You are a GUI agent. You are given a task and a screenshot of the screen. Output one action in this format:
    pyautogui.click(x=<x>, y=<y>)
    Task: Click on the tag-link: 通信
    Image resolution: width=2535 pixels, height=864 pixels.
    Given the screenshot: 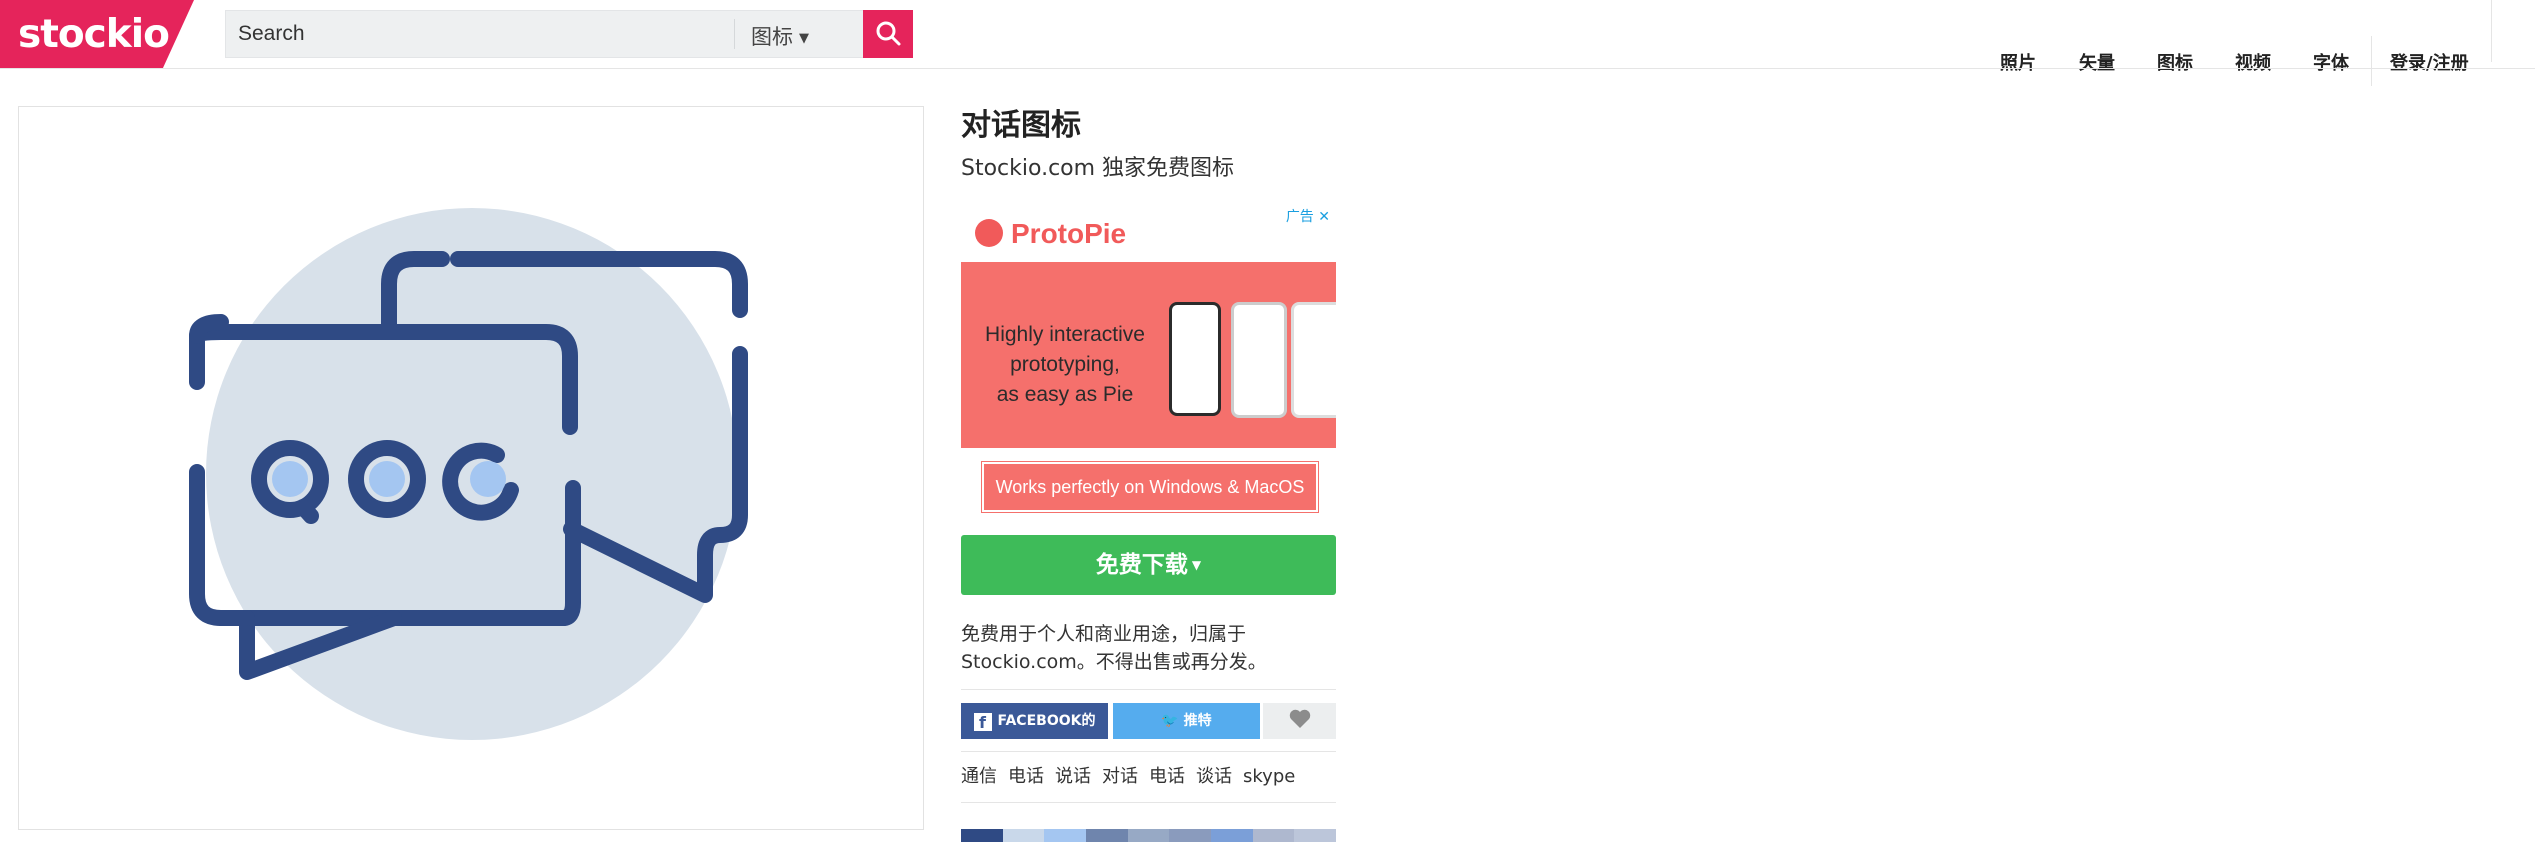 What is the action you would take?
    pyautogui.click(x=979, y=776)
    